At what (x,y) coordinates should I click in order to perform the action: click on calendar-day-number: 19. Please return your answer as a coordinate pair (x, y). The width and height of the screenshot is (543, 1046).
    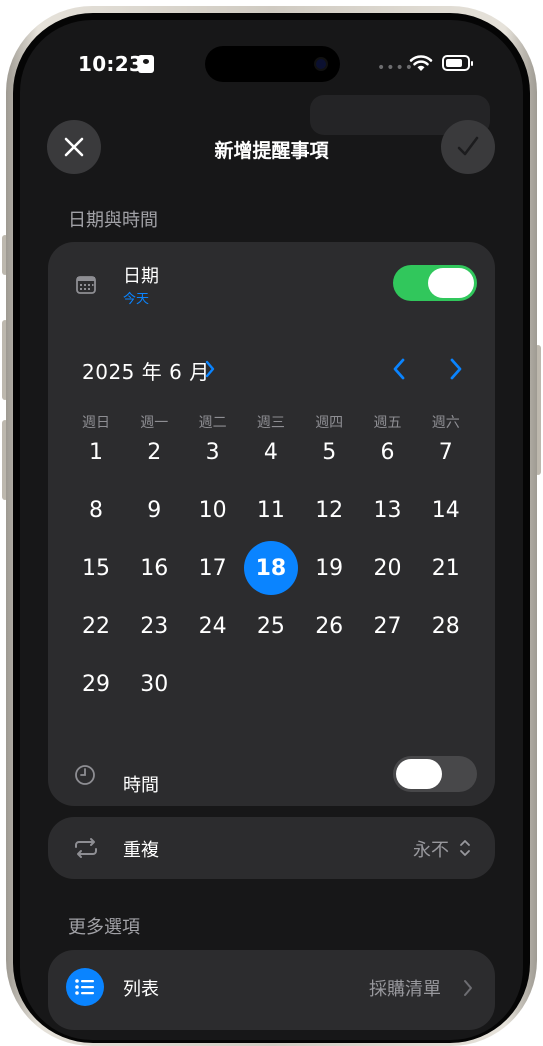
    Looking at the image, I should click on (329, 568).